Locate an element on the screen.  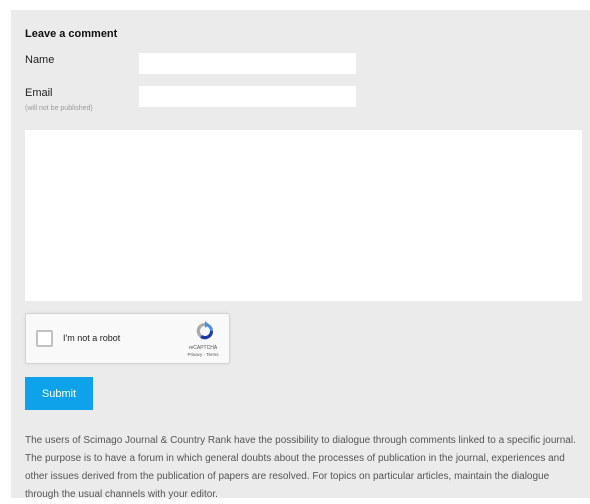
recaptcha-privacy-terms: Privacy - Terms is located at coordinates (203, 354).